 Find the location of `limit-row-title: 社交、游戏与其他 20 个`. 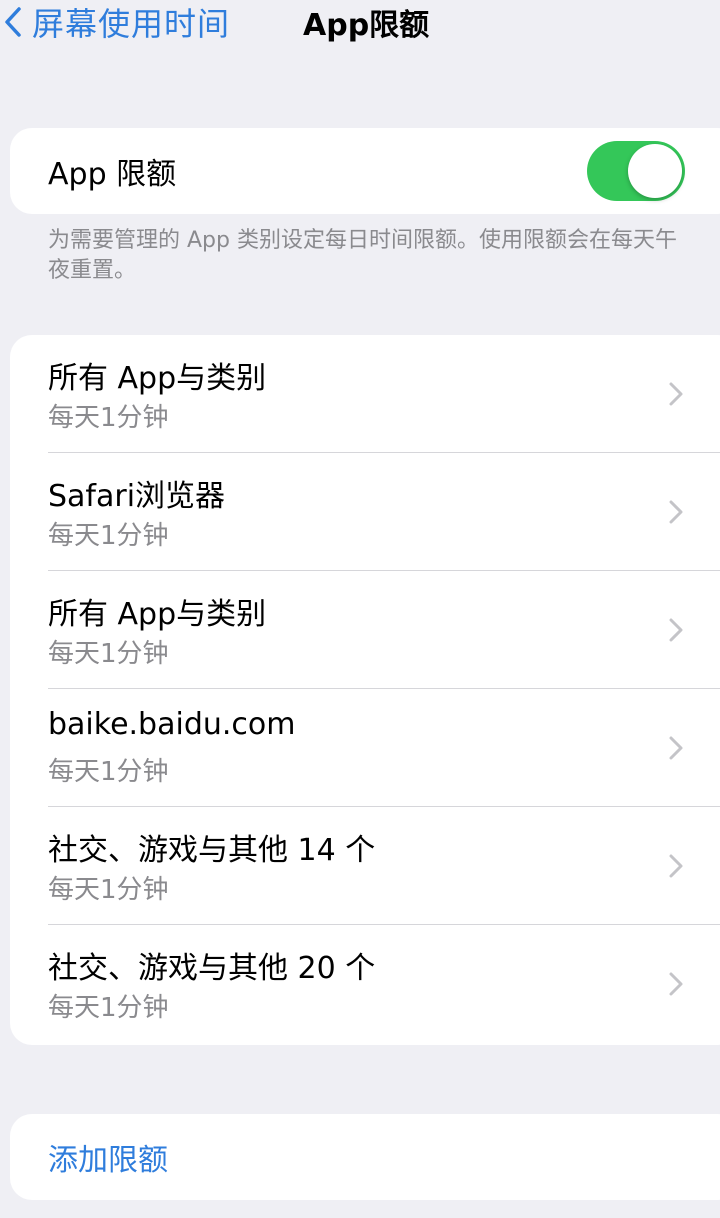

limit-row-title: 社交、游戏与其他 20 个 is located at coordinates (212, 968).